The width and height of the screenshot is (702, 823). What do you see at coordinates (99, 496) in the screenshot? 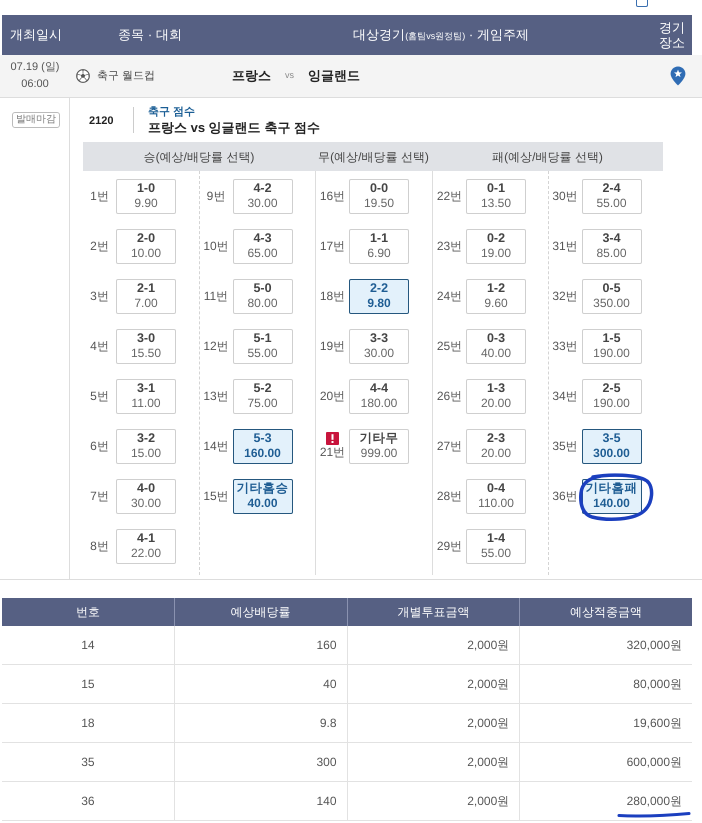
I see `pick-number: 7번` at bounding box center [99, 496].